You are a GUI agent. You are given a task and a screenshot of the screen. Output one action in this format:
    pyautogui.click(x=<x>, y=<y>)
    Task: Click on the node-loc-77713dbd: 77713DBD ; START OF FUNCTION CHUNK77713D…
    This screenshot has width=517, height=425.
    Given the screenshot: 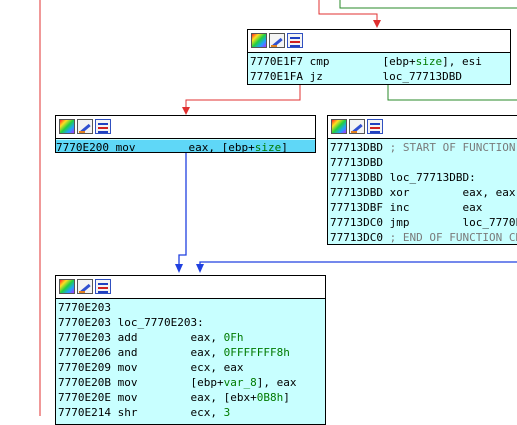 What is the action you would take?
    pyautogui.click(x=422, y=180)
    